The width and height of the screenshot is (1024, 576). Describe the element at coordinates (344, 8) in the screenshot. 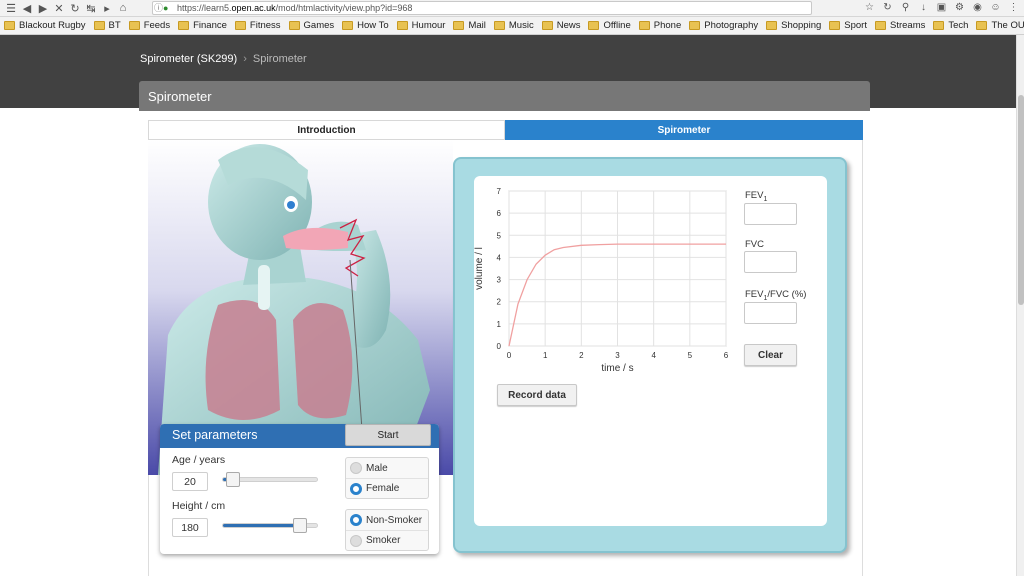

I see `url-path: /mod/htmlactivity/view.php?id=968` at that location.